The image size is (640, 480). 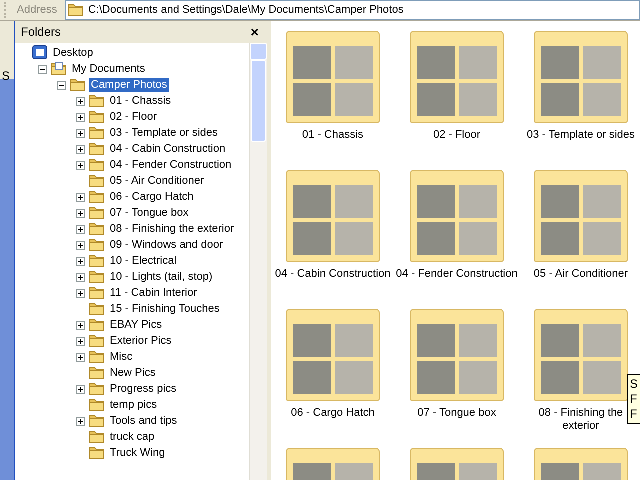 What do you see at coordinates (154, 293) in the screenshot?
I see `folder-tree-item: 11 - Cabin Interior` at bounding box center [154, 293].